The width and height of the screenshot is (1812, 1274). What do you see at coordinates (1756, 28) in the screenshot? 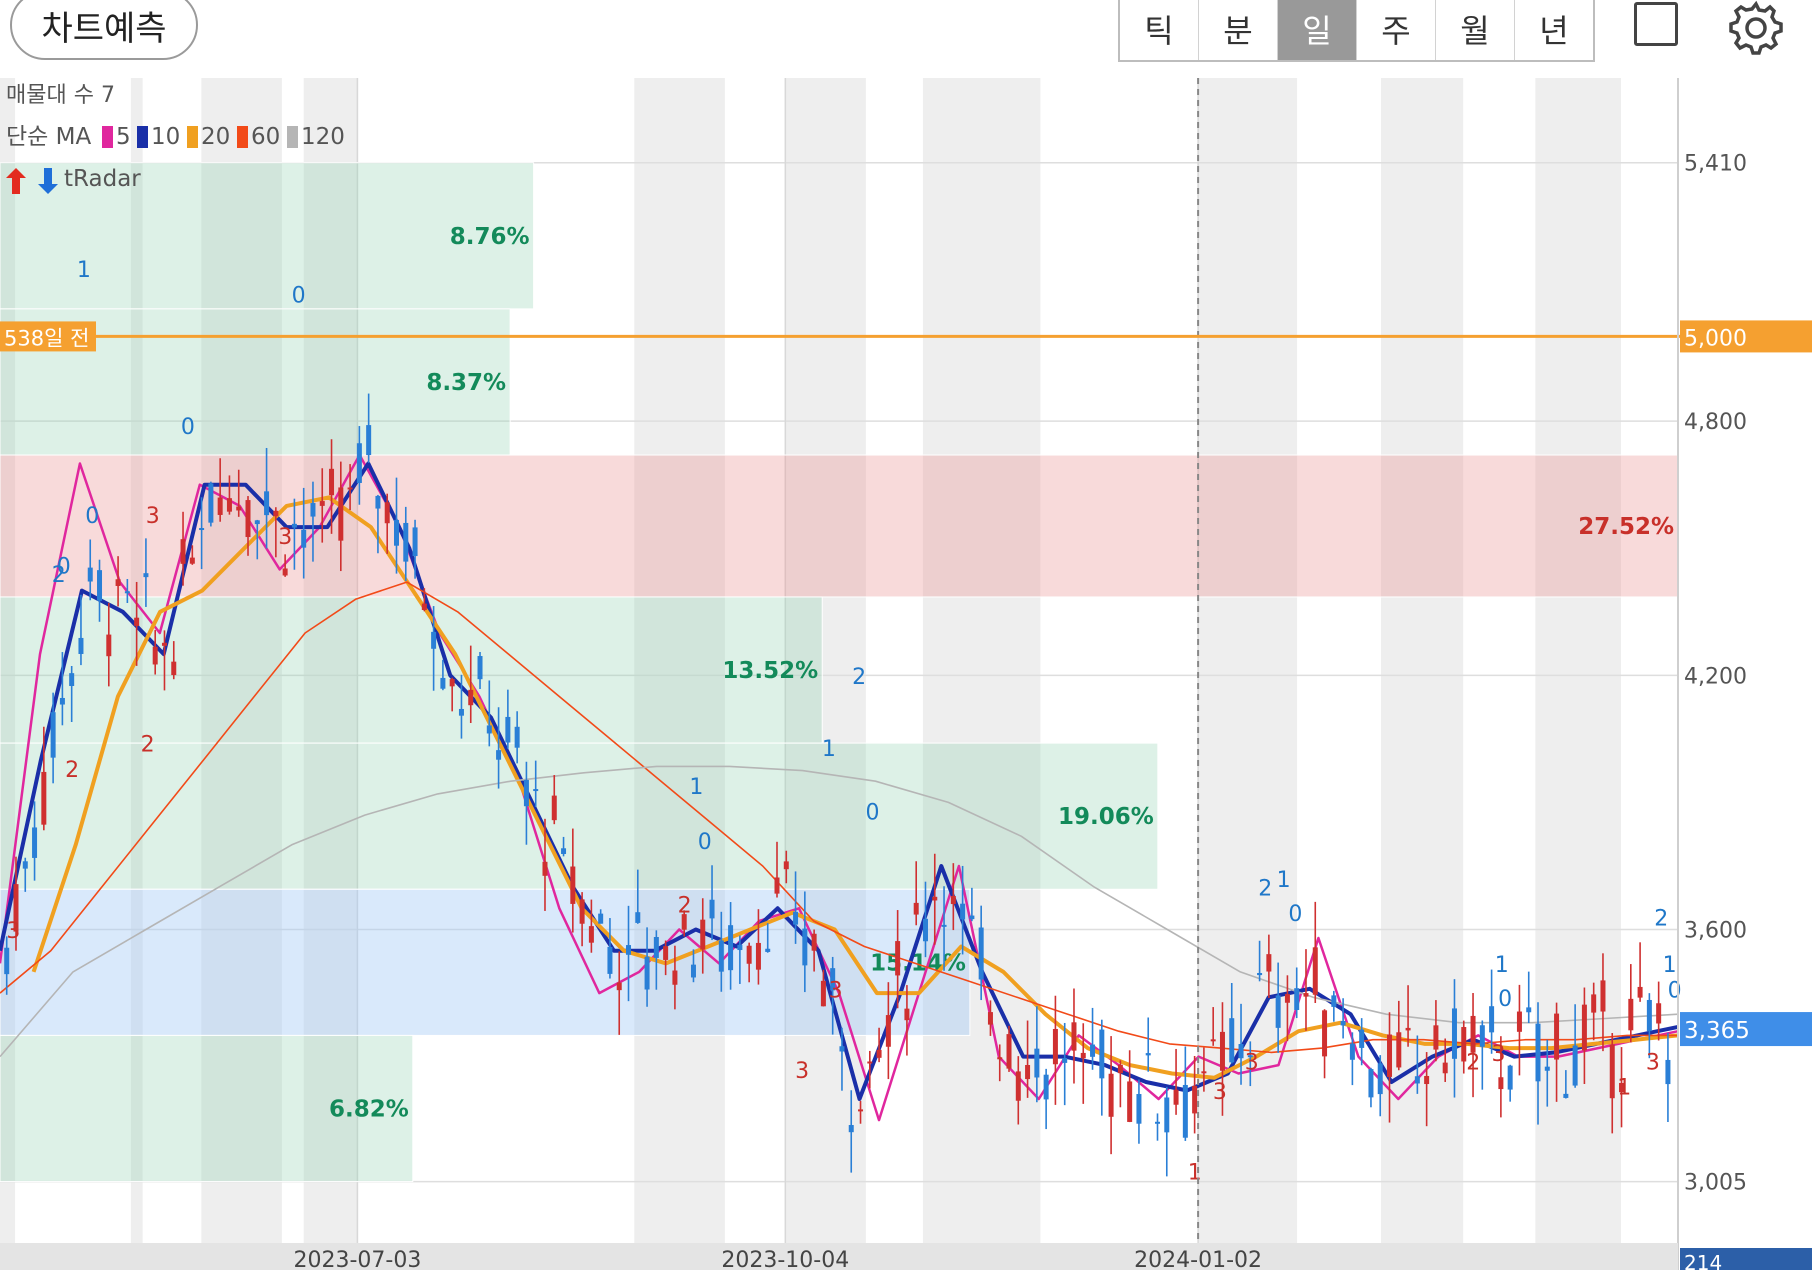
I see `gear-icon` at bounding box center [1756, 28].